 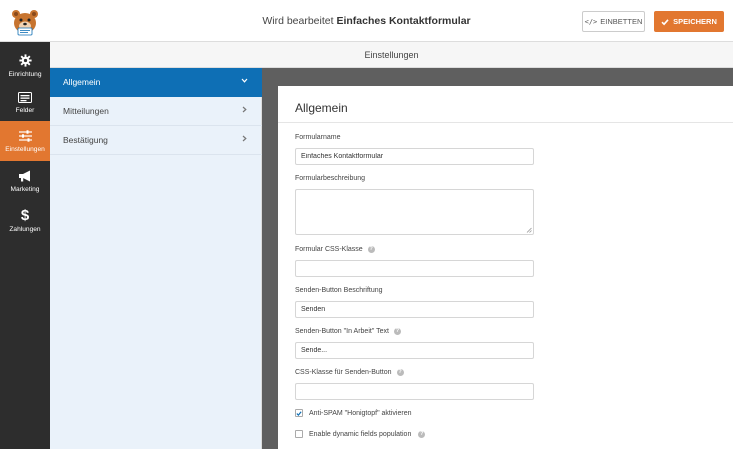 I want to click on css-class-label: Formular CSS-Klasse ?, so click(x=335, y=249).